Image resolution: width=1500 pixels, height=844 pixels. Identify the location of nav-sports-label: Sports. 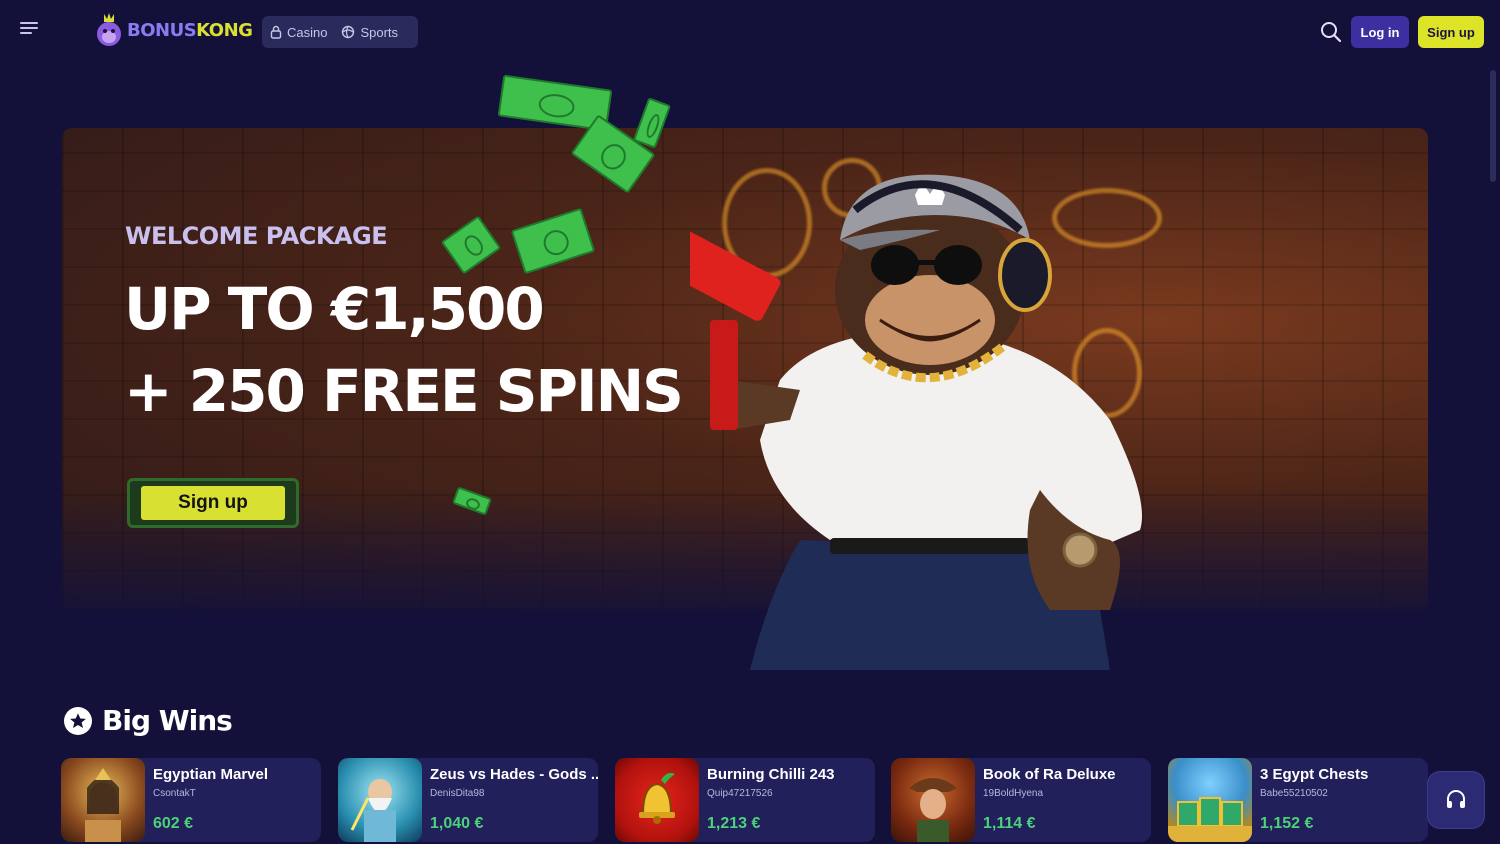
(379, 32).